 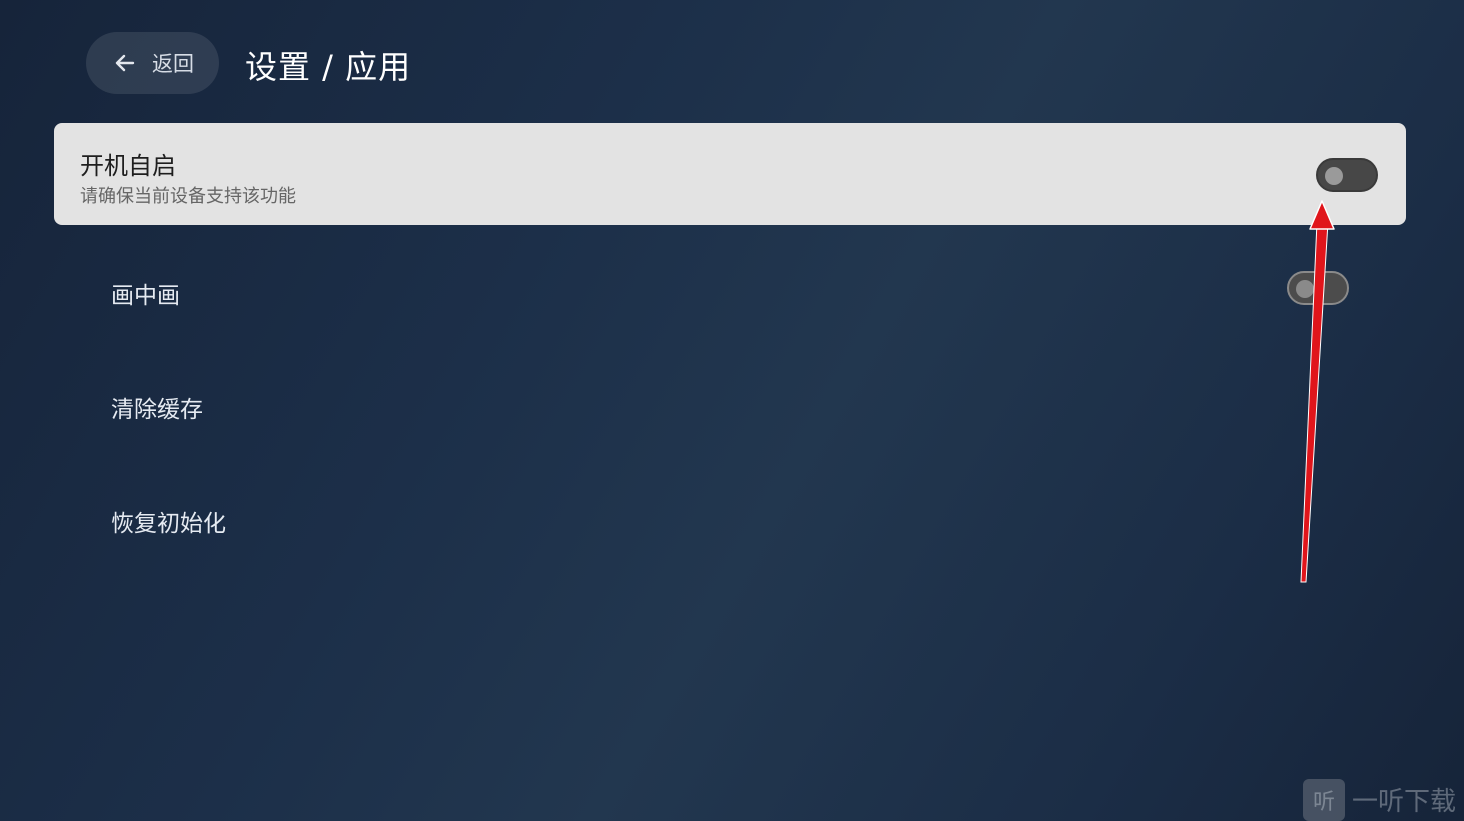 I want to click on setting-row-pip: 画中画, so click(x=730, y=290).